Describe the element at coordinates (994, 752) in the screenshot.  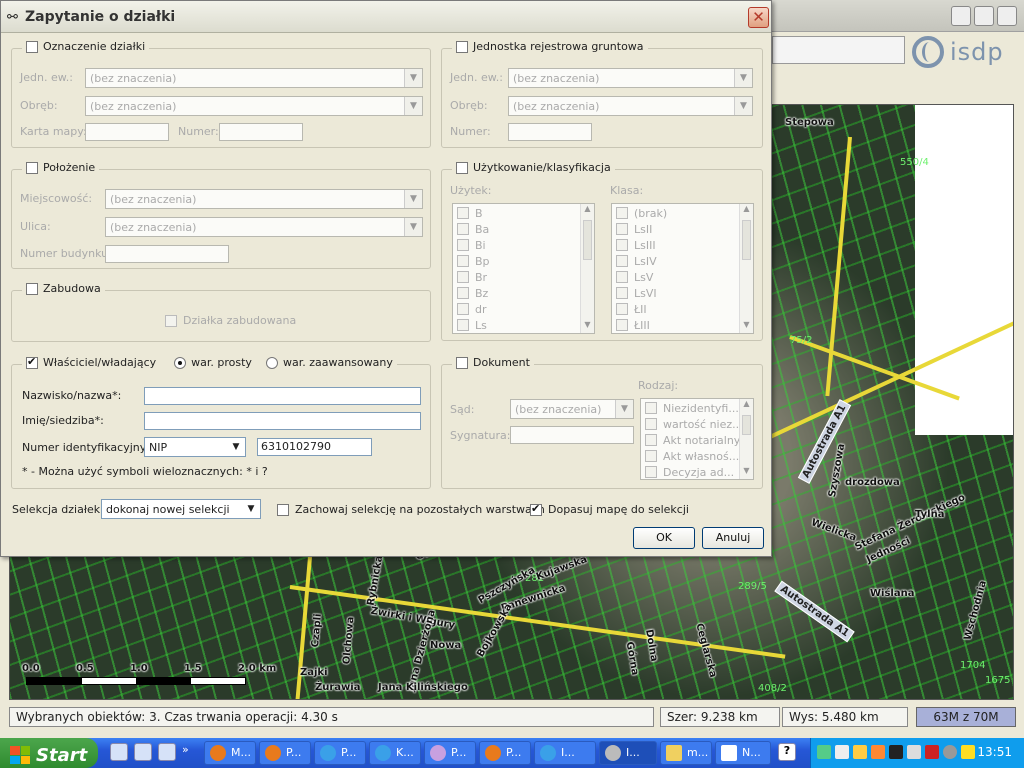
I see `clock: 13:51` at that location.